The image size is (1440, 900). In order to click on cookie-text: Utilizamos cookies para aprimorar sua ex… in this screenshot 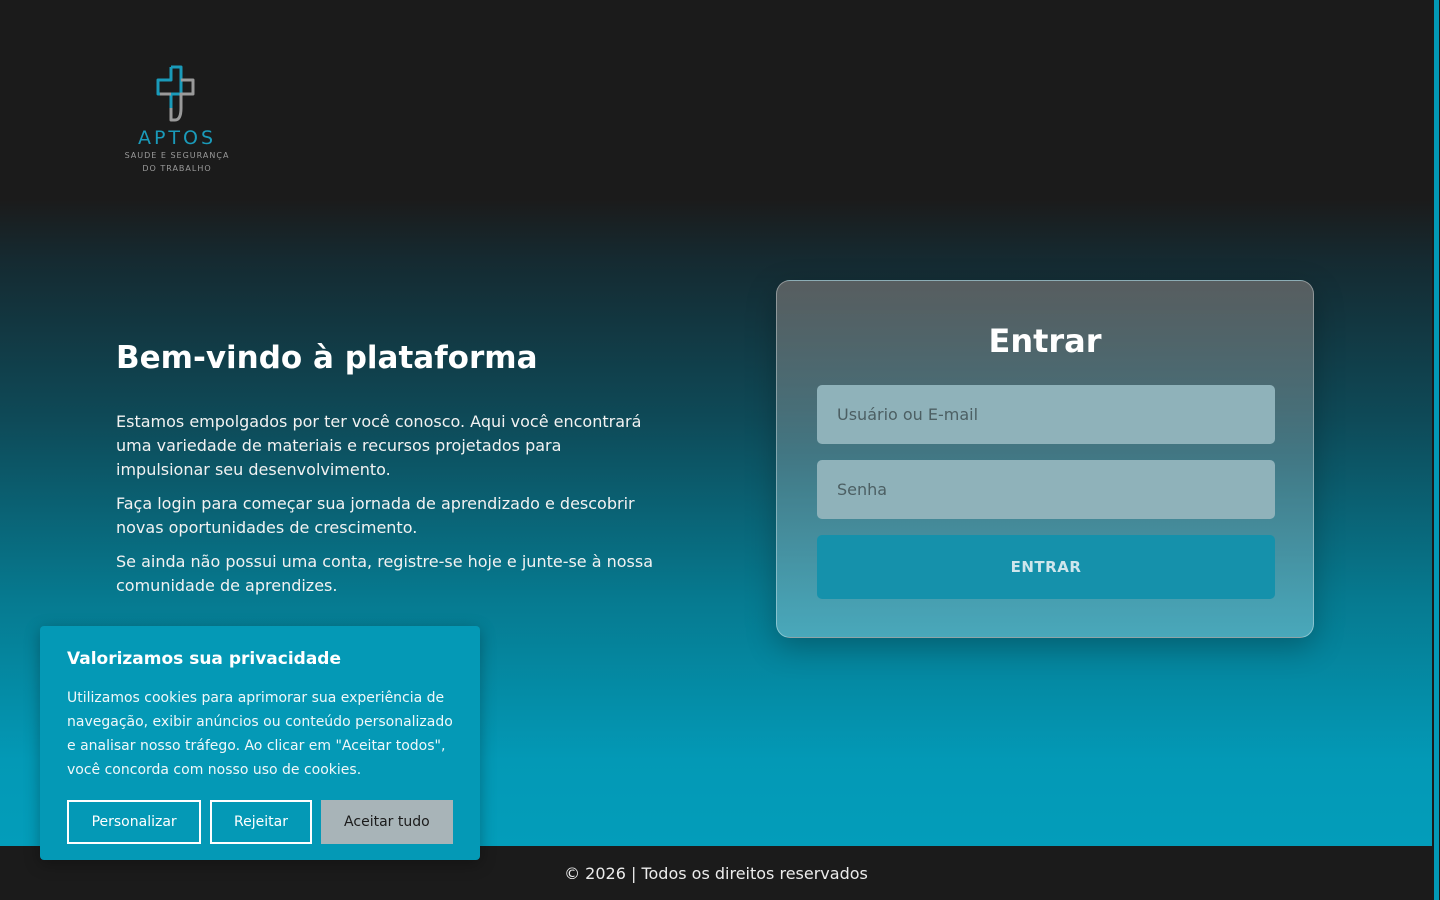, I will do `click(260, 734)`.